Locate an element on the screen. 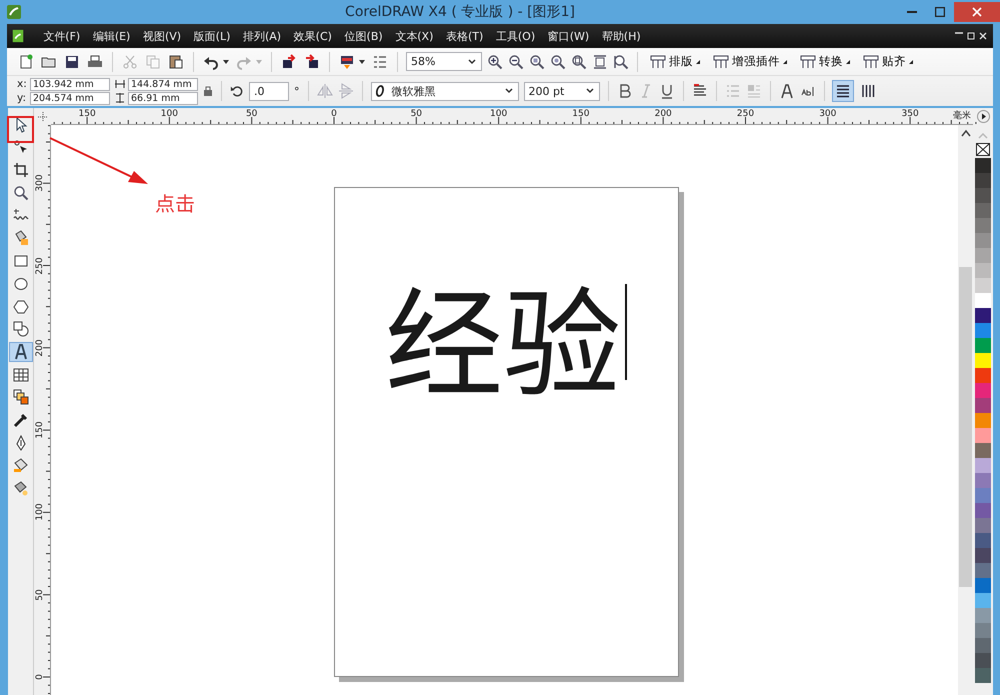 The image size is (1000, 695). height-field: 66.91 mm is located at coordinates (163, 98).